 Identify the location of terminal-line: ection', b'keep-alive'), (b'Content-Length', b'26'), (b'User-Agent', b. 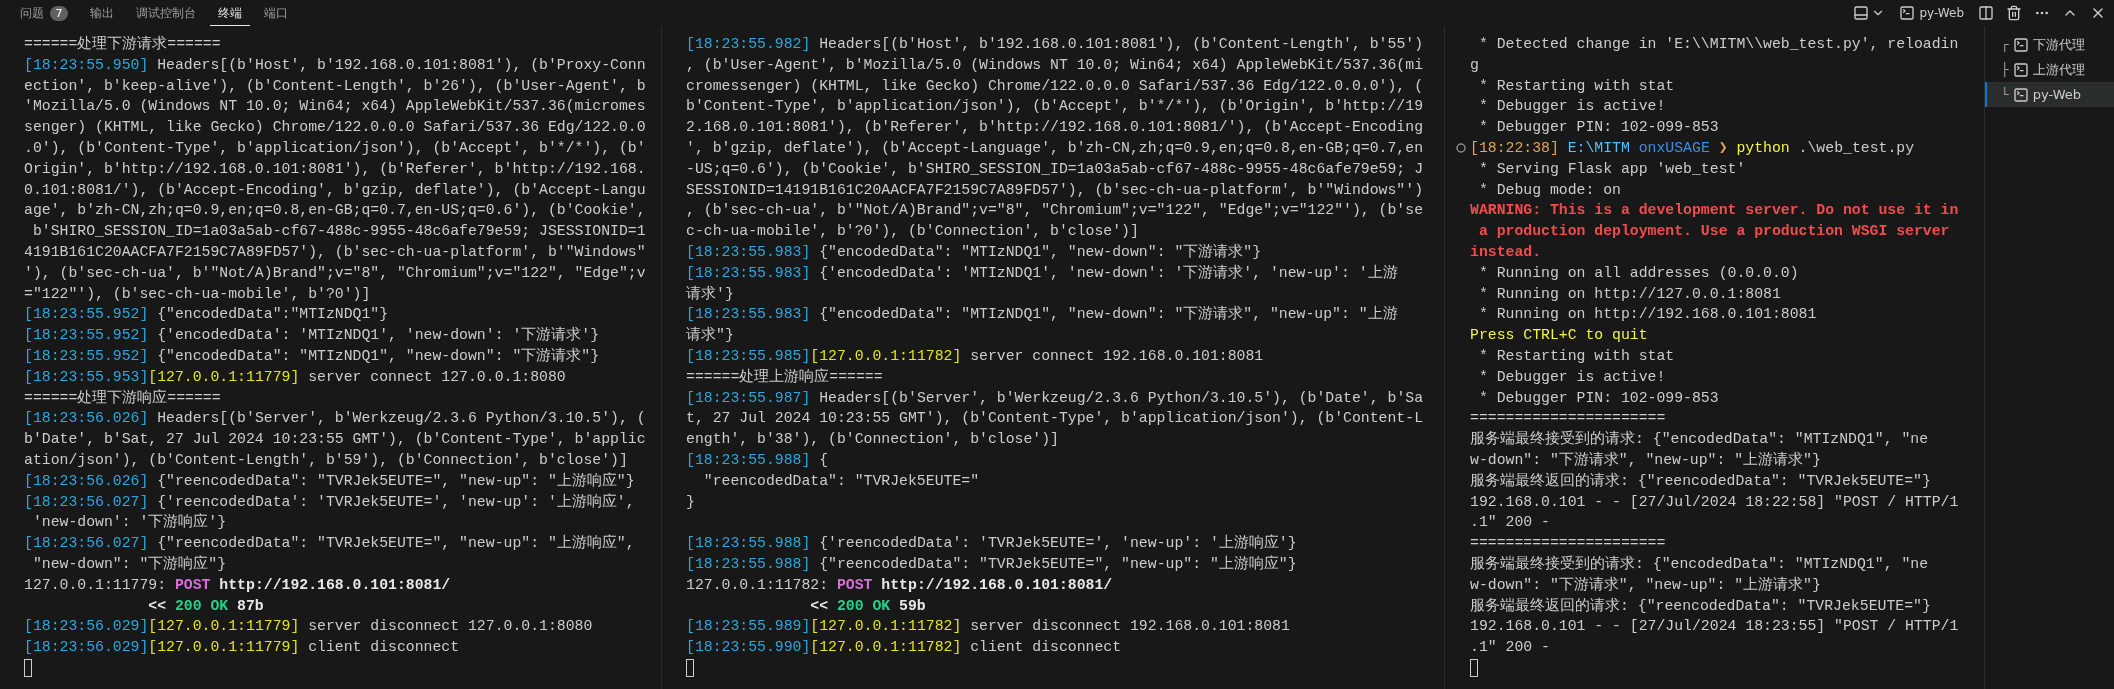
(335, 86).